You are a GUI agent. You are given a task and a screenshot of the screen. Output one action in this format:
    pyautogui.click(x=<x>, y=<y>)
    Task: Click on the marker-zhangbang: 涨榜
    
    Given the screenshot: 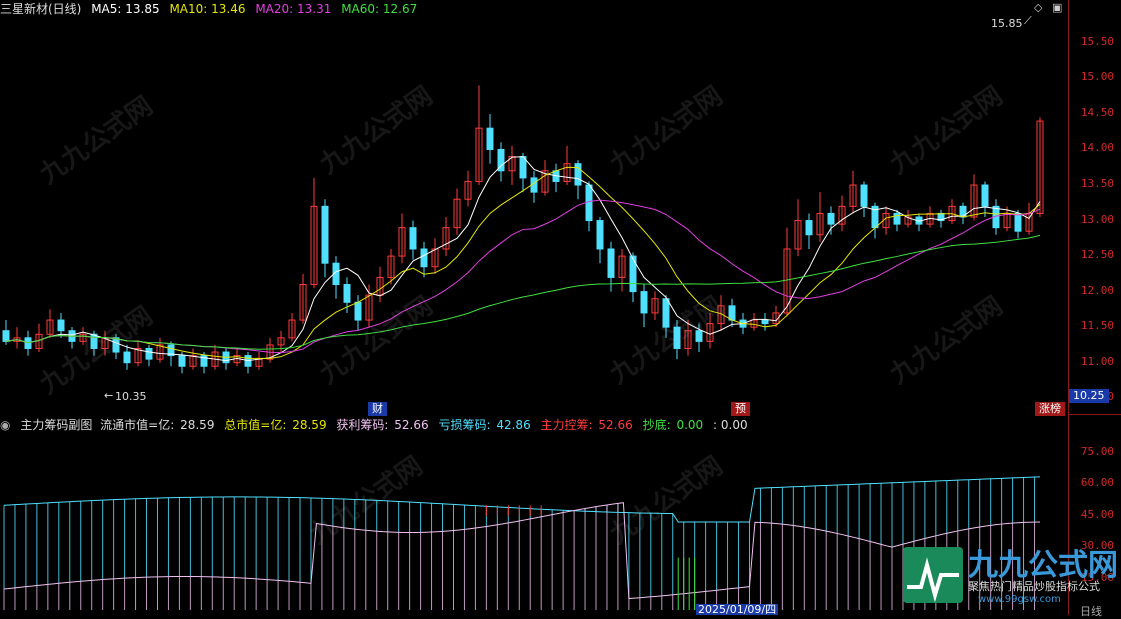 What is the action you would take?
    pyautogui.click(x=1050, y=409)
    